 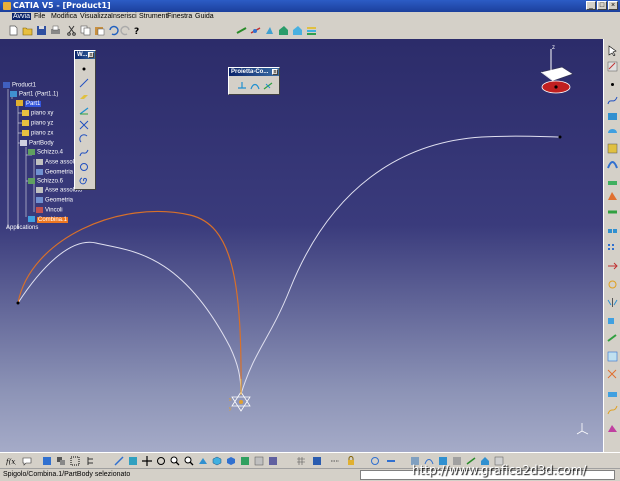 What do you see at coordinates (113, 30) in the screenshot?
I see `undo-icon` at bounding box center [113, 30].